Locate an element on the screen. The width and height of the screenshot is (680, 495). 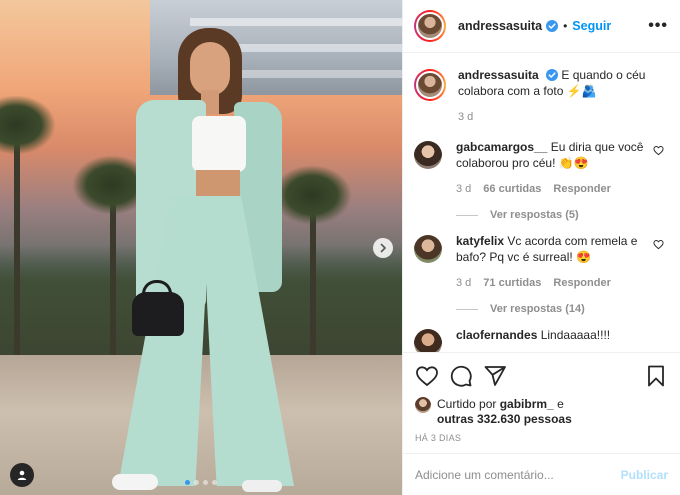
chevron-right-icon is located at coordinates (383, 248).